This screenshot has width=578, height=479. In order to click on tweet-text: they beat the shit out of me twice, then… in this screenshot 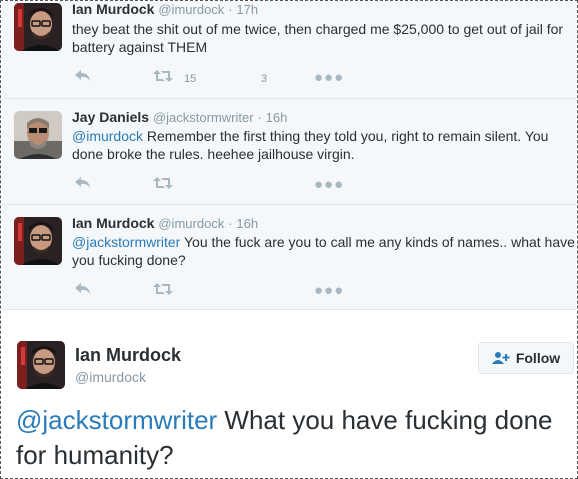, I will do `click(318, 38)`.